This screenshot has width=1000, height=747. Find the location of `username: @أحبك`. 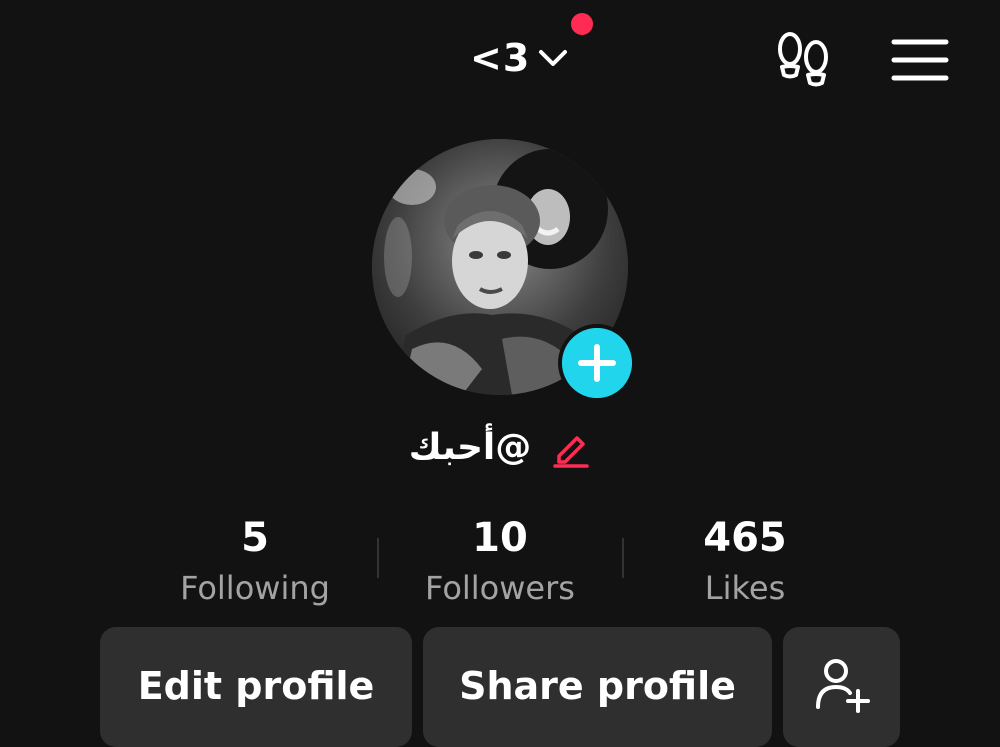

username: @أحبك is located at coordinates (470, 447).